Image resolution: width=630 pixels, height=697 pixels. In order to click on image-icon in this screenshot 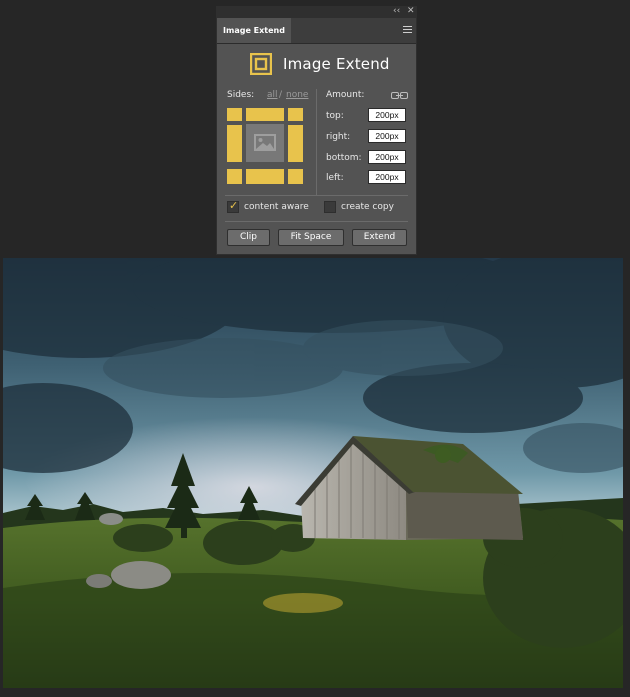, I will do `click(265, 142)`.